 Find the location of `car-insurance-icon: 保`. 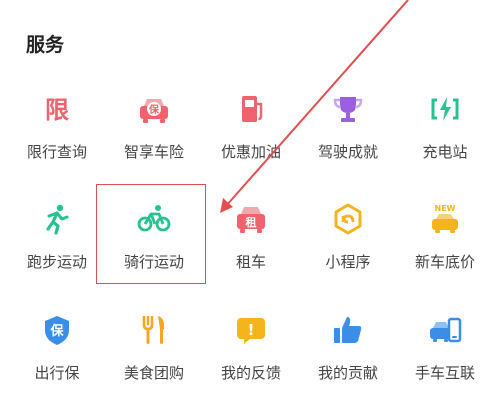

car-insurance-icon: 保 is located at coordinates (154, 109).